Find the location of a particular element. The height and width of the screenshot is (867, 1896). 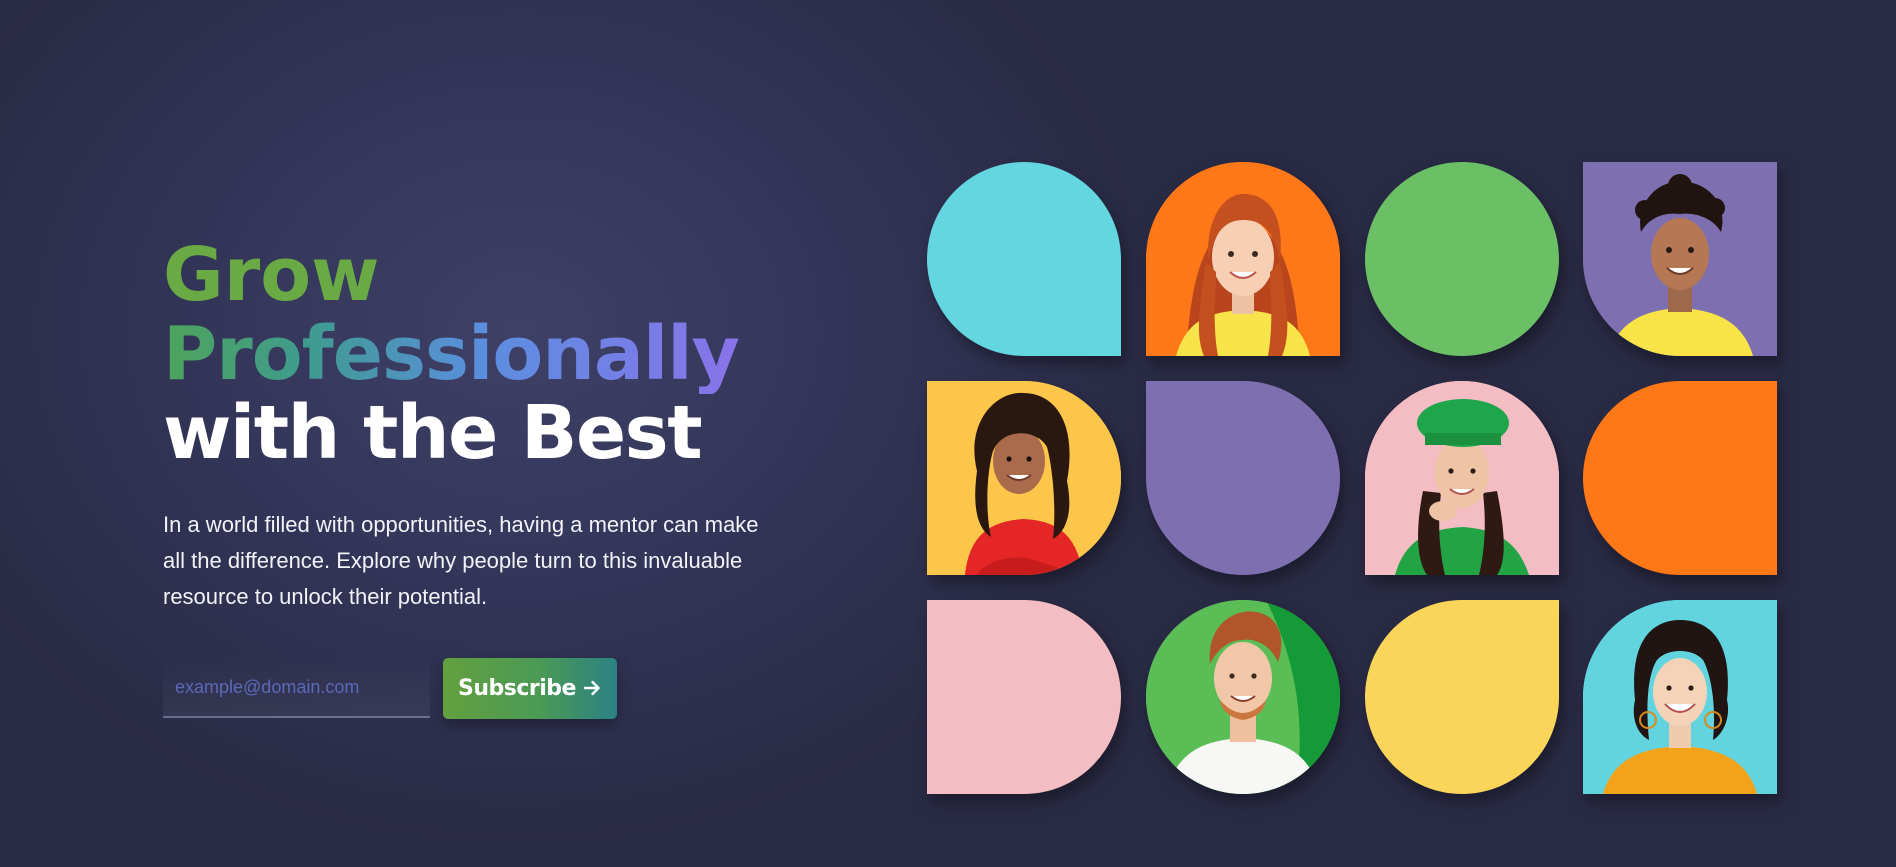

mosaic-photo-beret-woman is located at coordinates (1462, 478).